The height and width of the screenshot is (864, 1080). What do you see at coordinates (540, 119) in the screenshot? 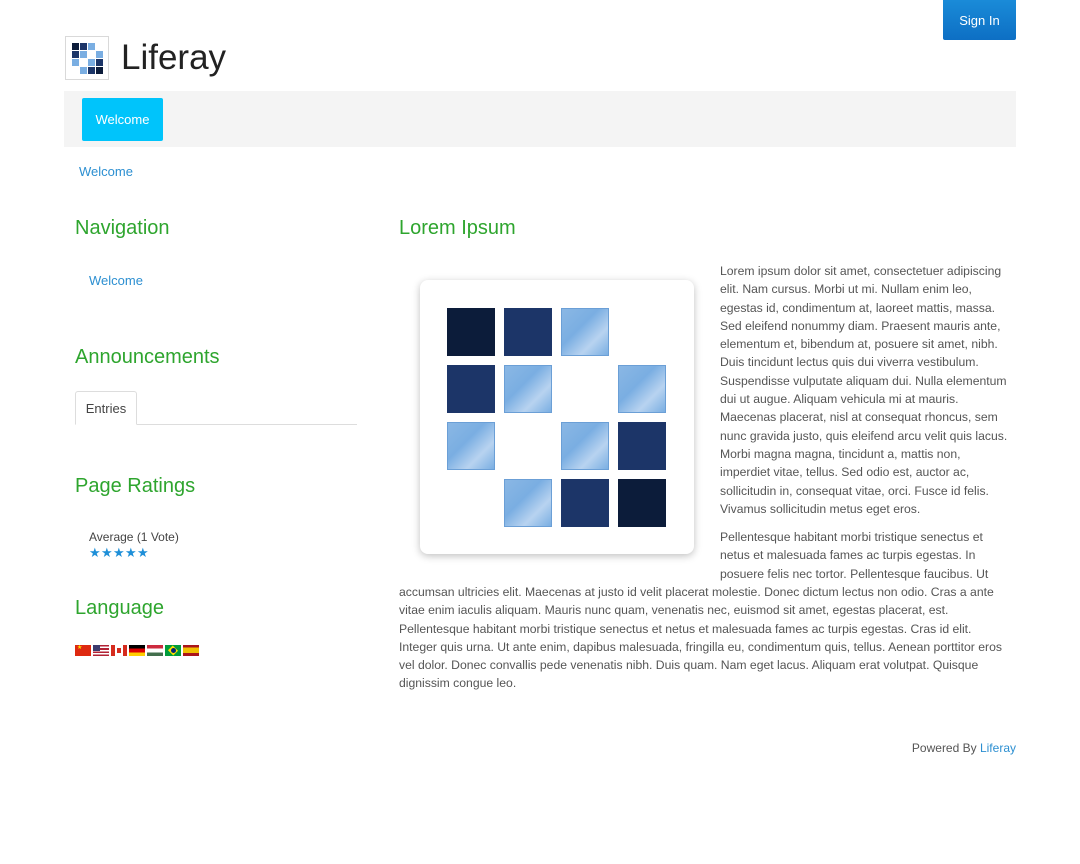
I see `main-navbar: Welcome` at bounding box center [540, 119].